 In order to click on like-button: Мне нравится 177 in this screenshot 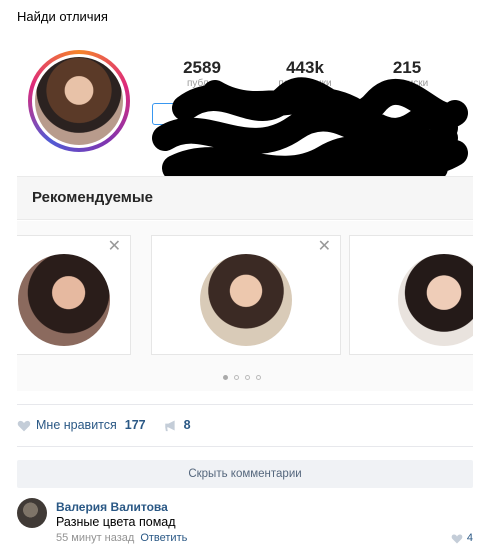, I will do `click(81, 425)`.